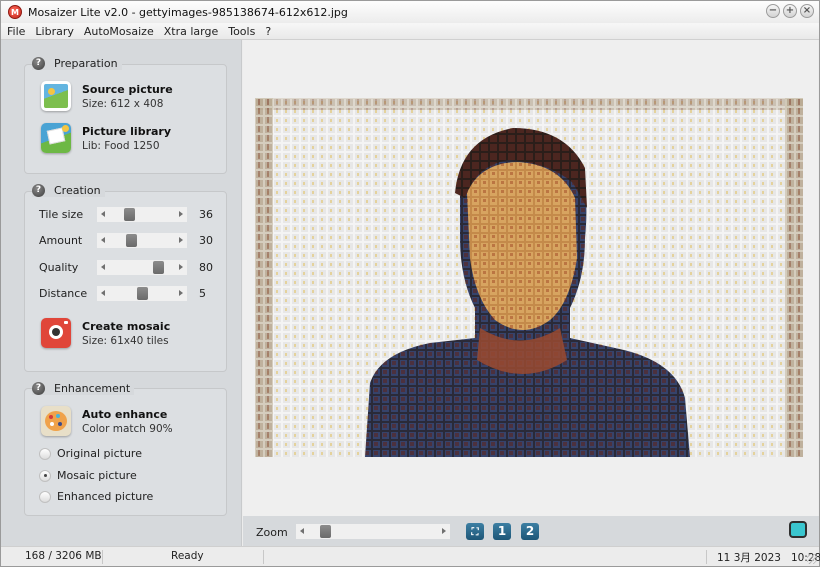 This screenshot has width=820, height=567. What do you see at coordinates (790, 11) in the screenshot?
I see `maximize-button: +` at bounding box center [790, 11].